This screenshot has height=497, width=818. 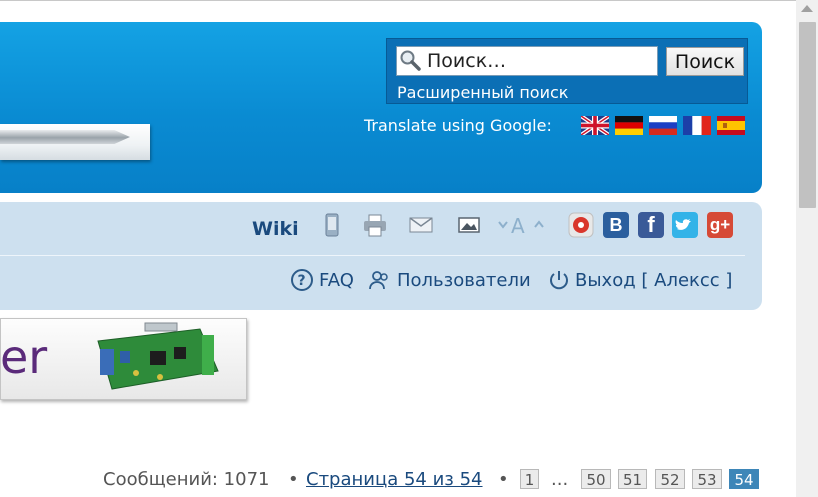 What do you see at coordinates (65, 137) in the screenshot?
I see `logo-pen-graphic` at bounding box center [65, 137].